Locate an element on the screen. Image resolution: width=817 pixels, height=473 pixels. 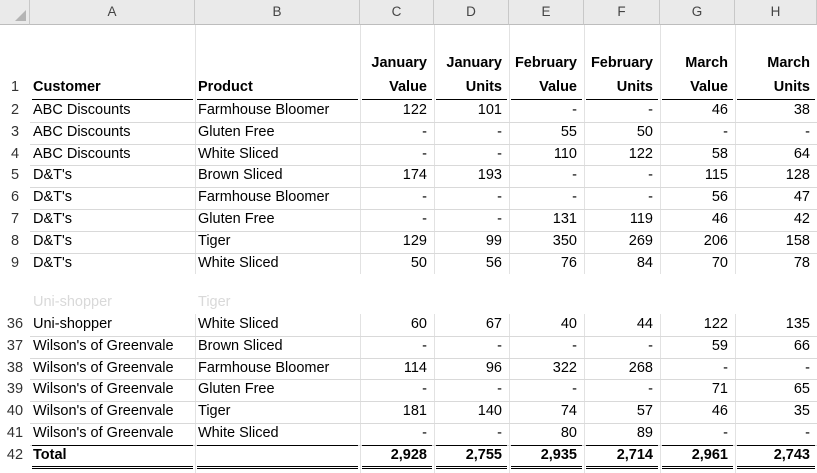
row-header-39: 39 is located at coordinates (15, 390).